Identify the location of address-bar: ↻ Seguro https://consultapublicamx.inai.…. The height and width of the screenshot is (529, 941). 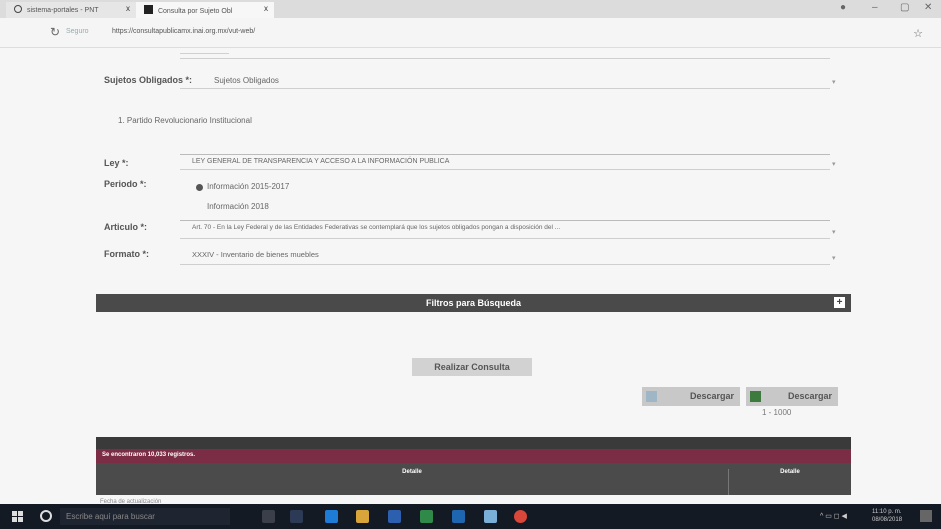
(470, 33).